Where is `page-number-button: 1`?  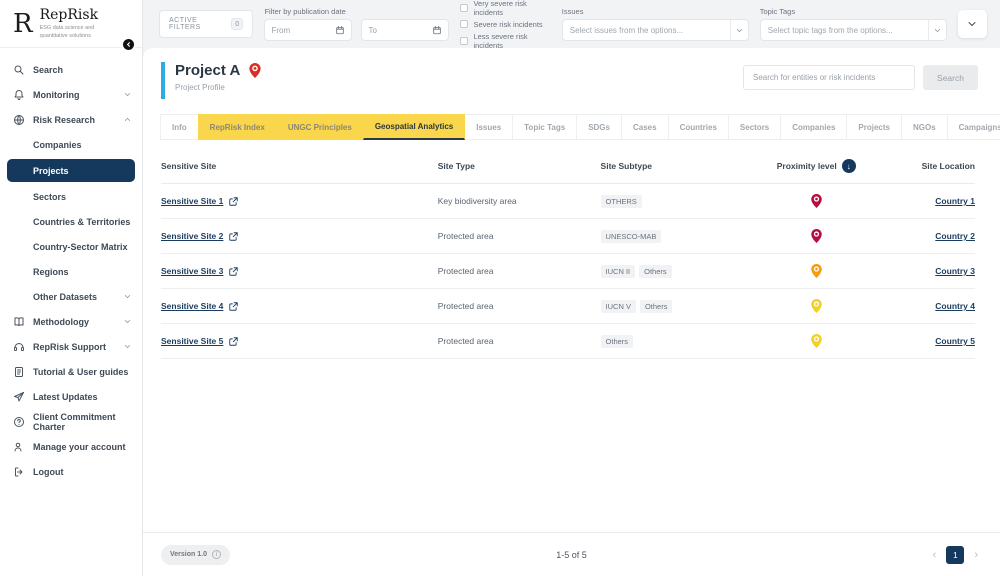
page-number-button: 1 is located at coordinates (955, 554).